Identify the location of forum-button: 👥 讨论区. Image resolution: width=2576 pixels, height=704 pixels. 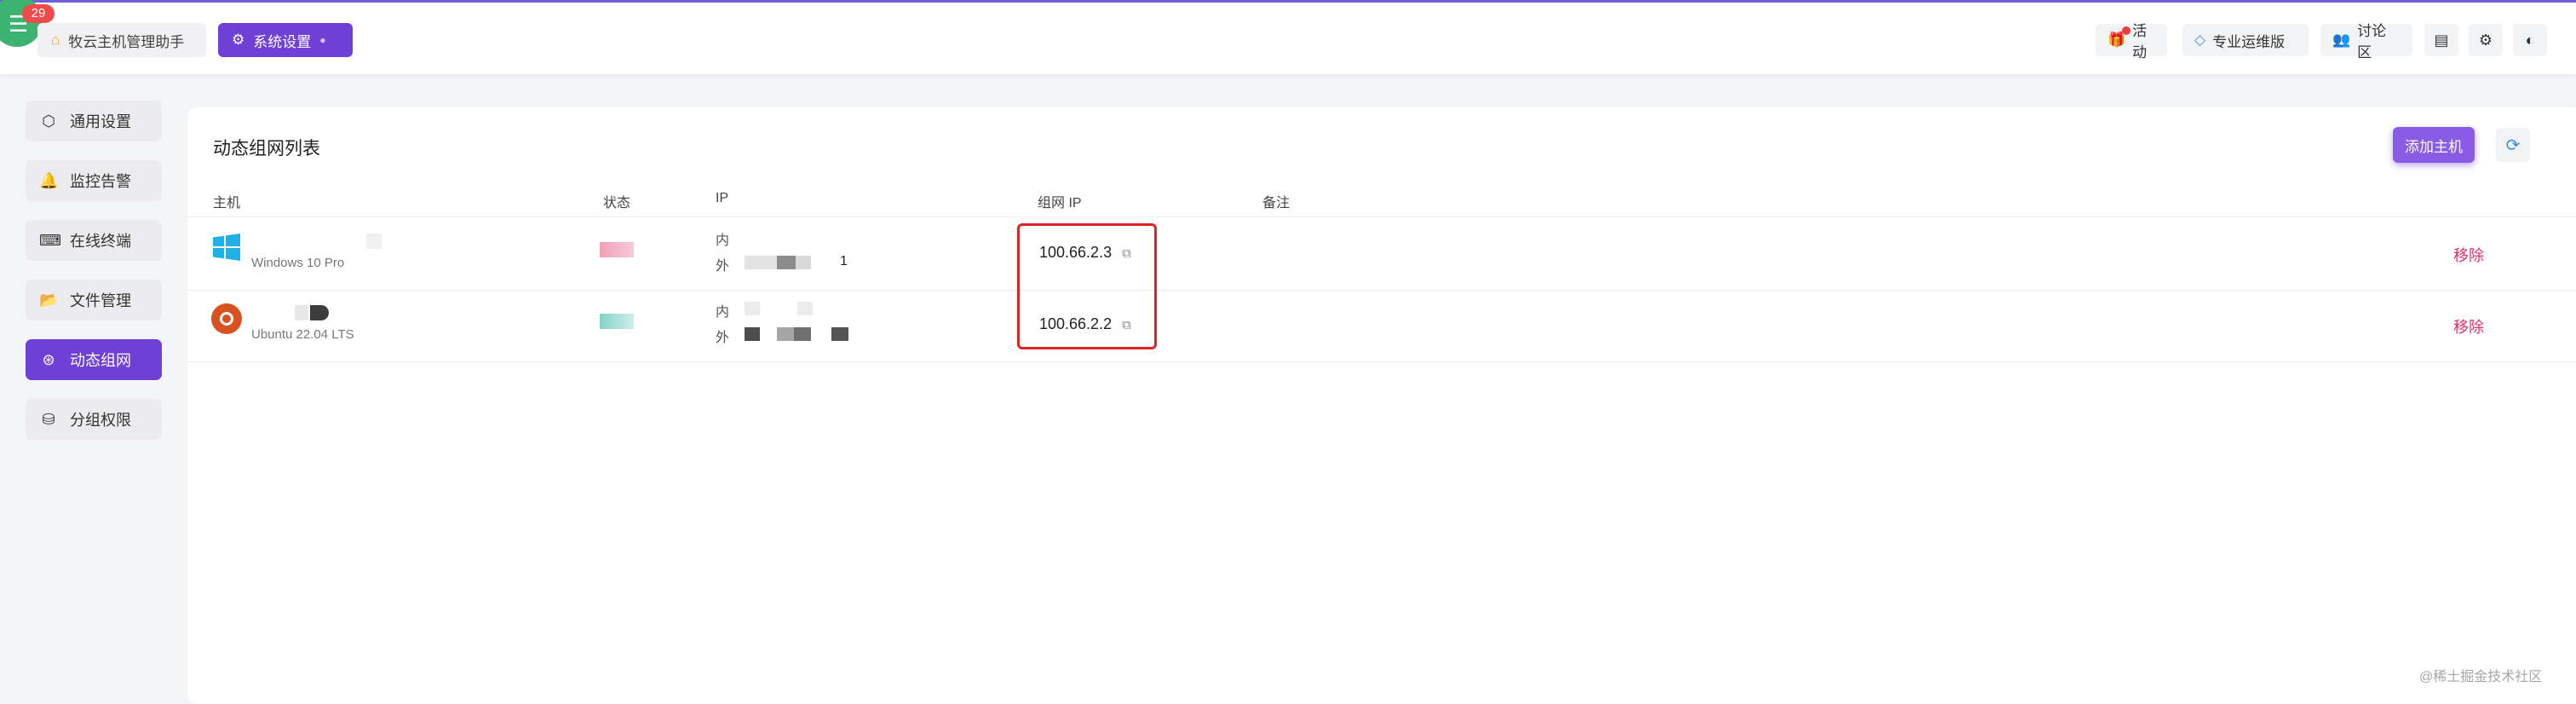
(2366, 42).